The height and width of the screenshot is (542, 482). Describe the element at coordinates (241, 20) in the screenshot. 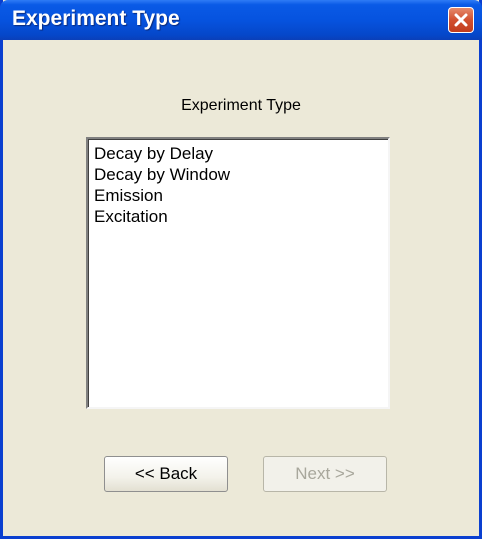

I see `title-bar: Experiment Type` at that location.